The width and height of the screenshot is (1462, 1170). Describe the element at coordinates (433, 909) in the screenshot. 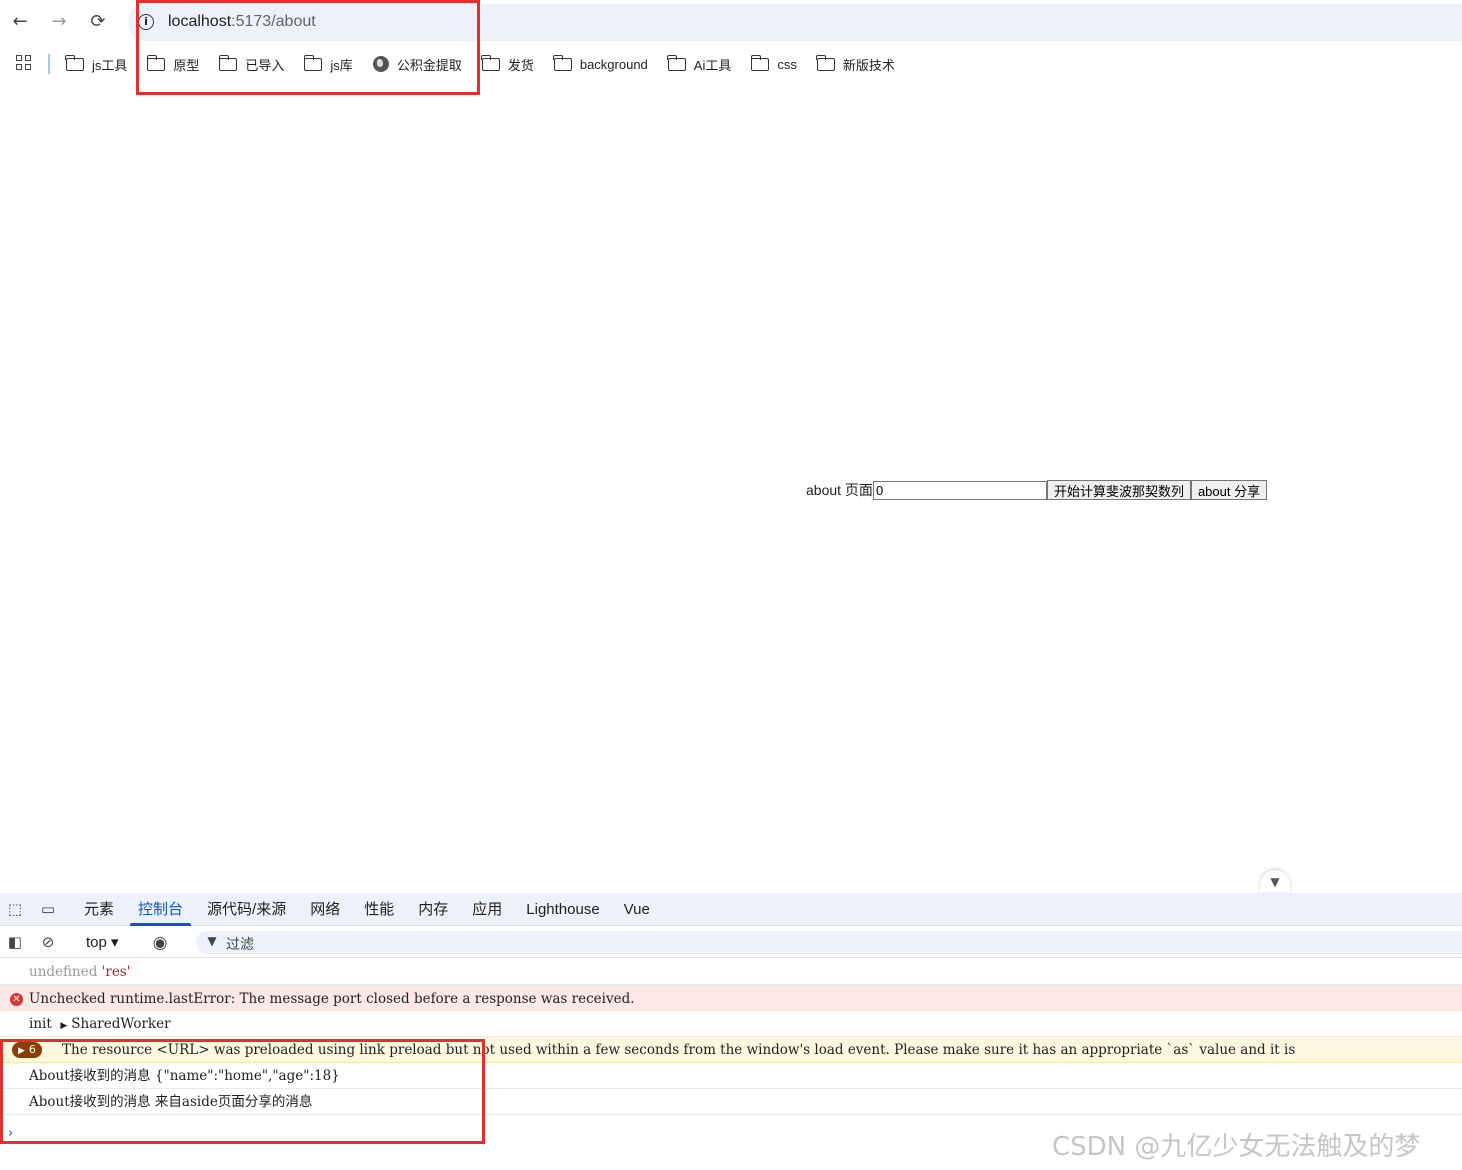

I see `devtools-tab: 内存` at that location.